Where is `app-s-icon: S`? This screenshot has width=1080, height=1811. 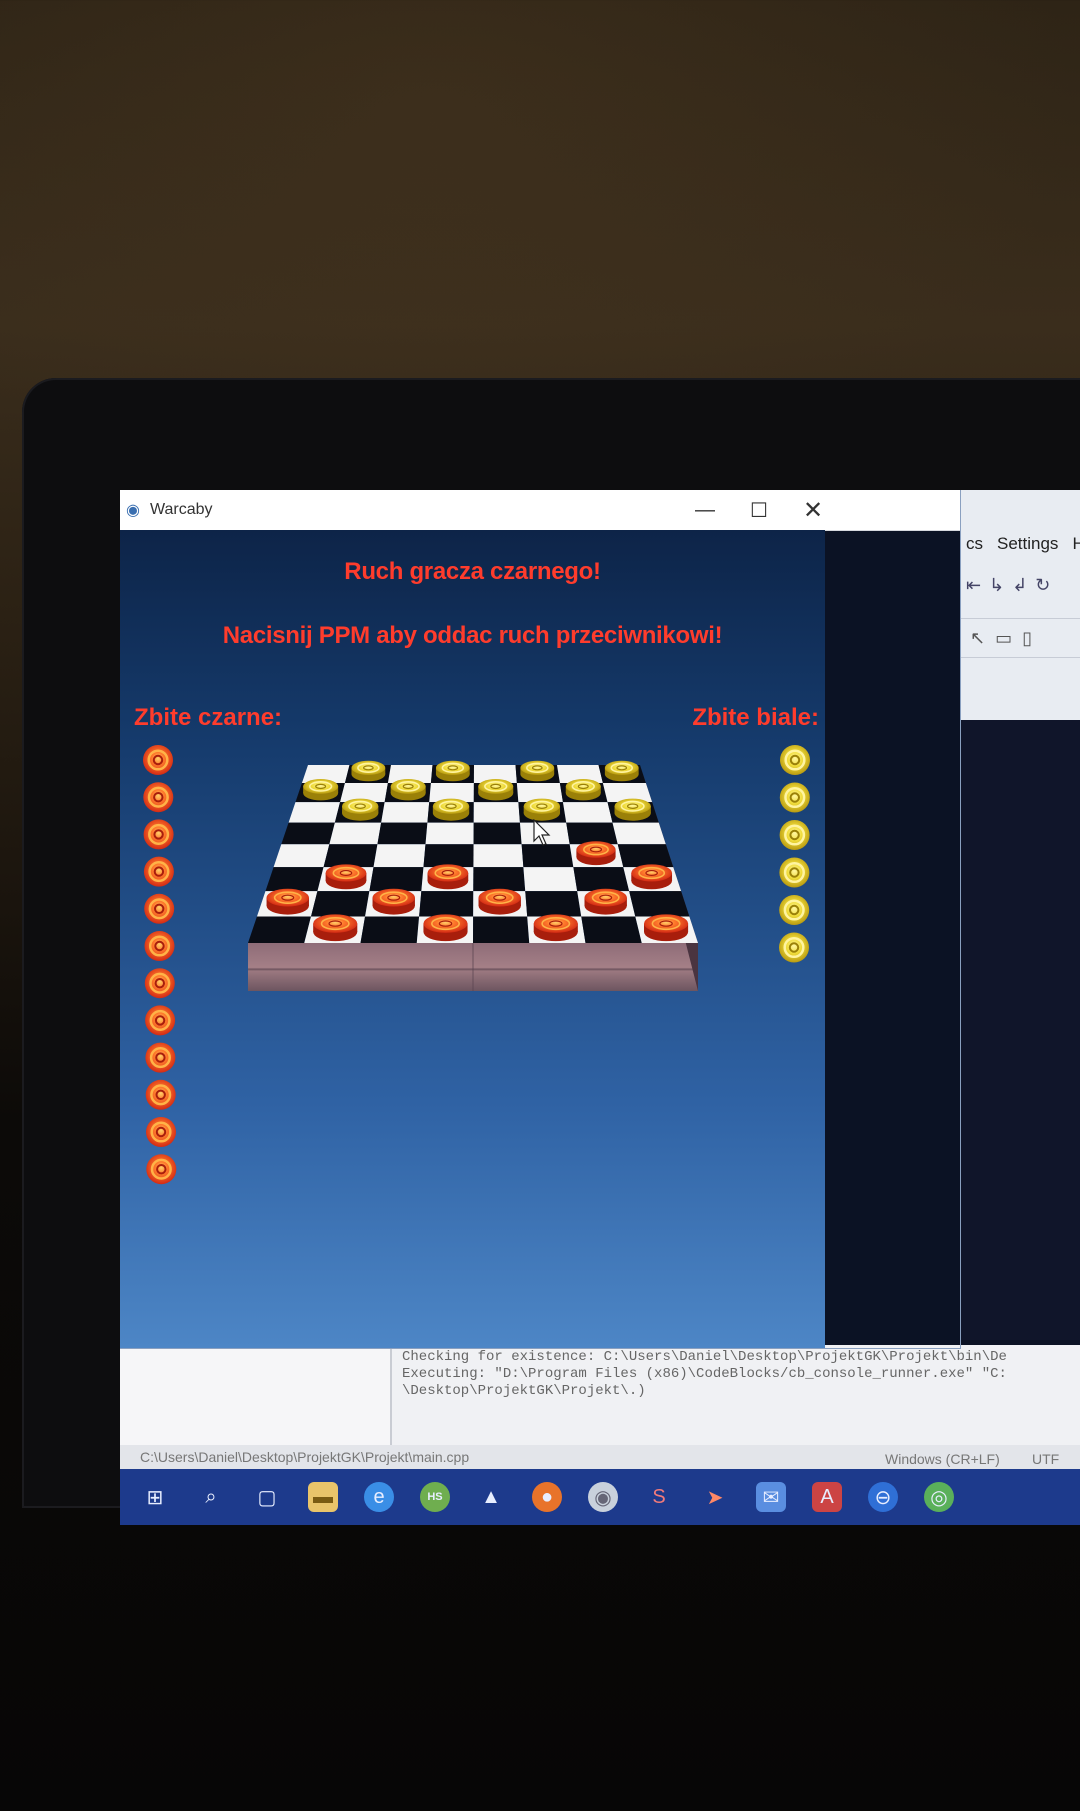 app-s-icon: S is located at coordinates (659, 1497).